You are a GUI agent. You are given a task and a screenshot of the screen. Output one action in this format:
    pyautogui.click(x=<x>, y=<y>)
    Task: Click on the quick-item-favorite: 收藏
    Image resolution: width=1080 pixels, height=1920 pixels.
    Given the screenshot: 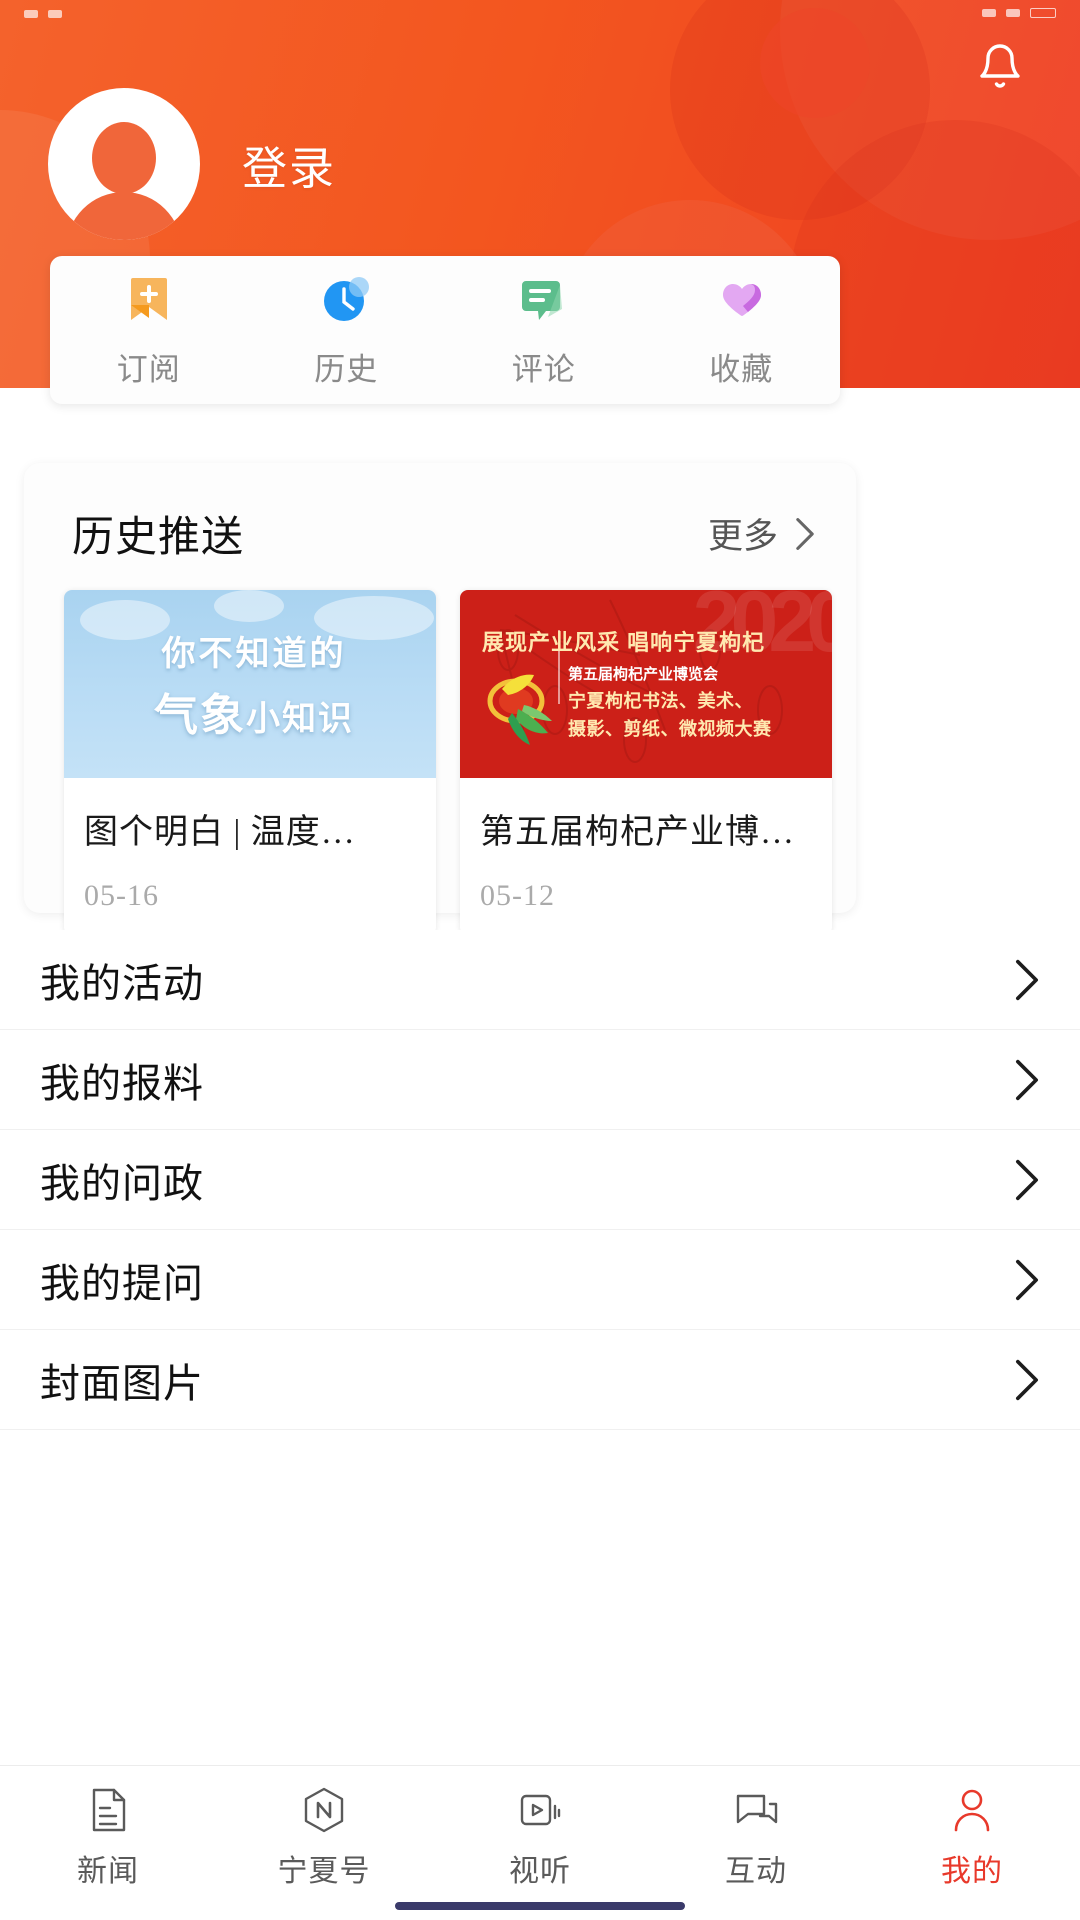 What is the action you would take?
    pyautogui.click(x=742, y=330)
    